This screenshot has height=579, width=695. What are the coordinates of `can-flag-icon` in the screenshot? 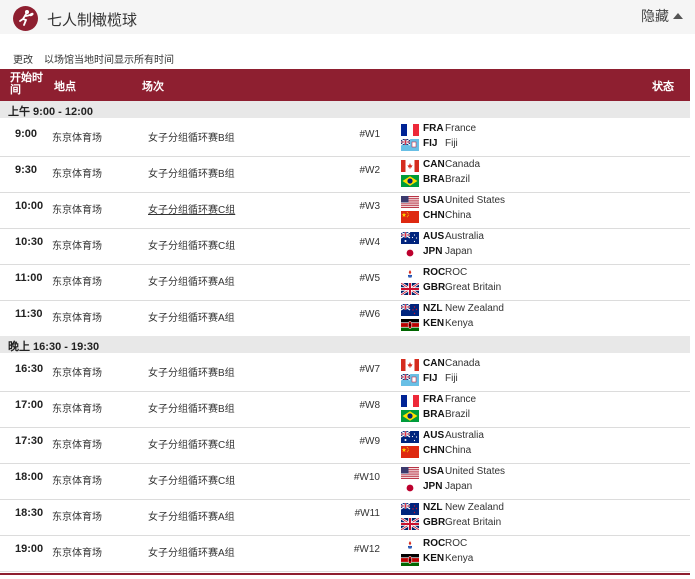 It's located at (410, 166).